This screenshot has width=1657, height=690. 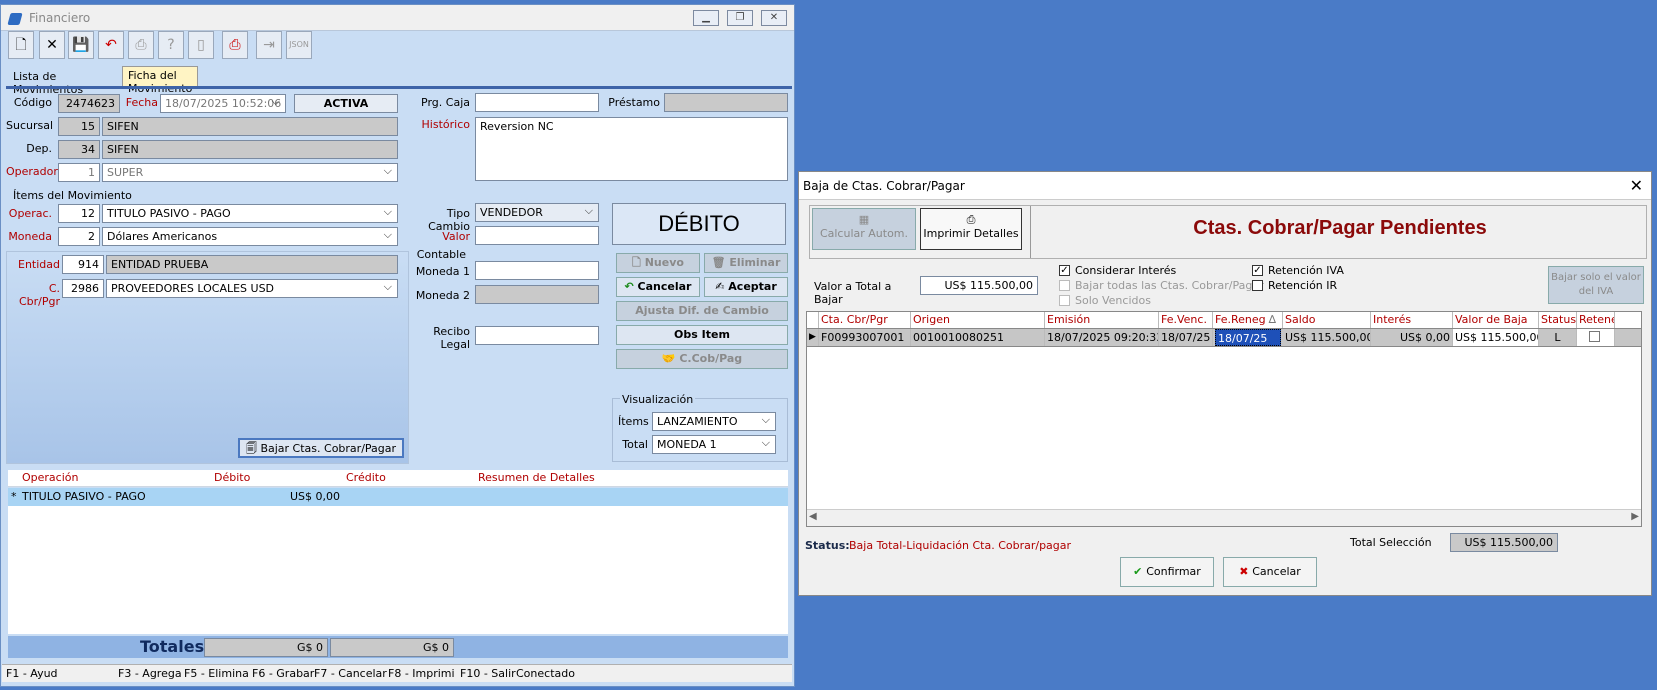 I want to click on codigo-label: Código, so click(x=32, y=102).